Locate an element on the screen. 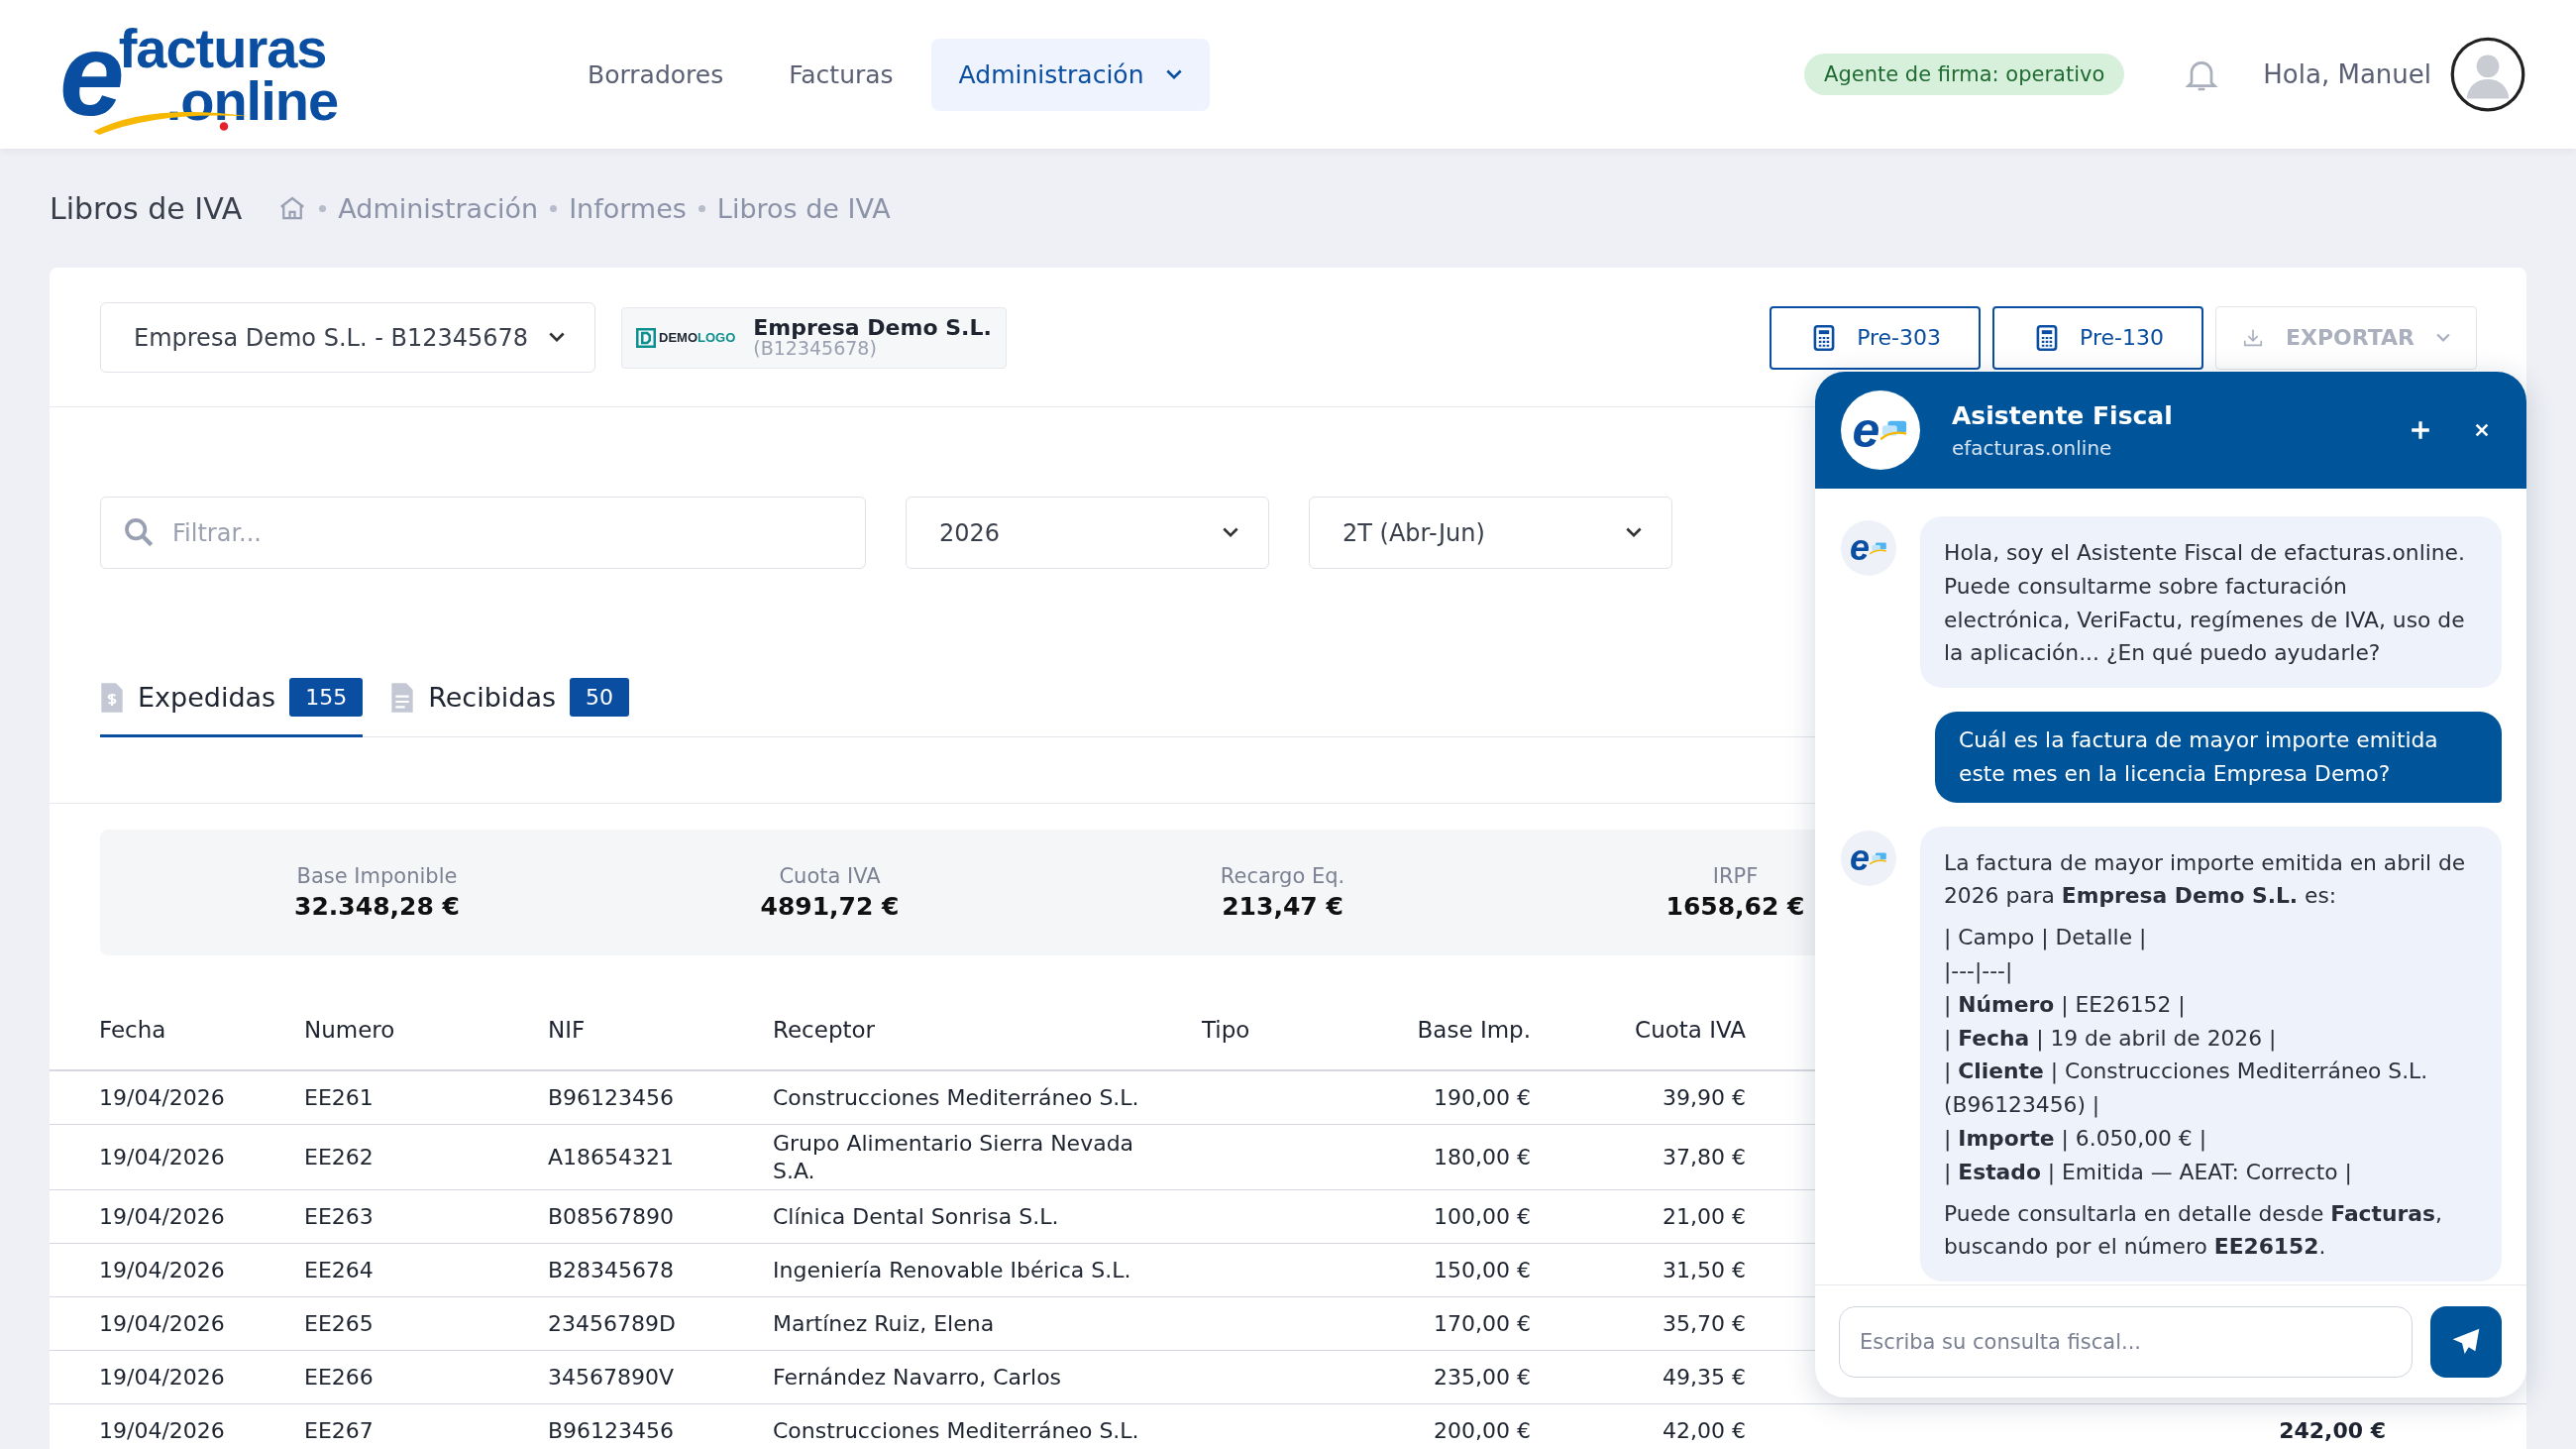 Image resolution: width=2576 pixels, height=1449 pixels. column-header: Fecha is located at coordinates (132, 1030).